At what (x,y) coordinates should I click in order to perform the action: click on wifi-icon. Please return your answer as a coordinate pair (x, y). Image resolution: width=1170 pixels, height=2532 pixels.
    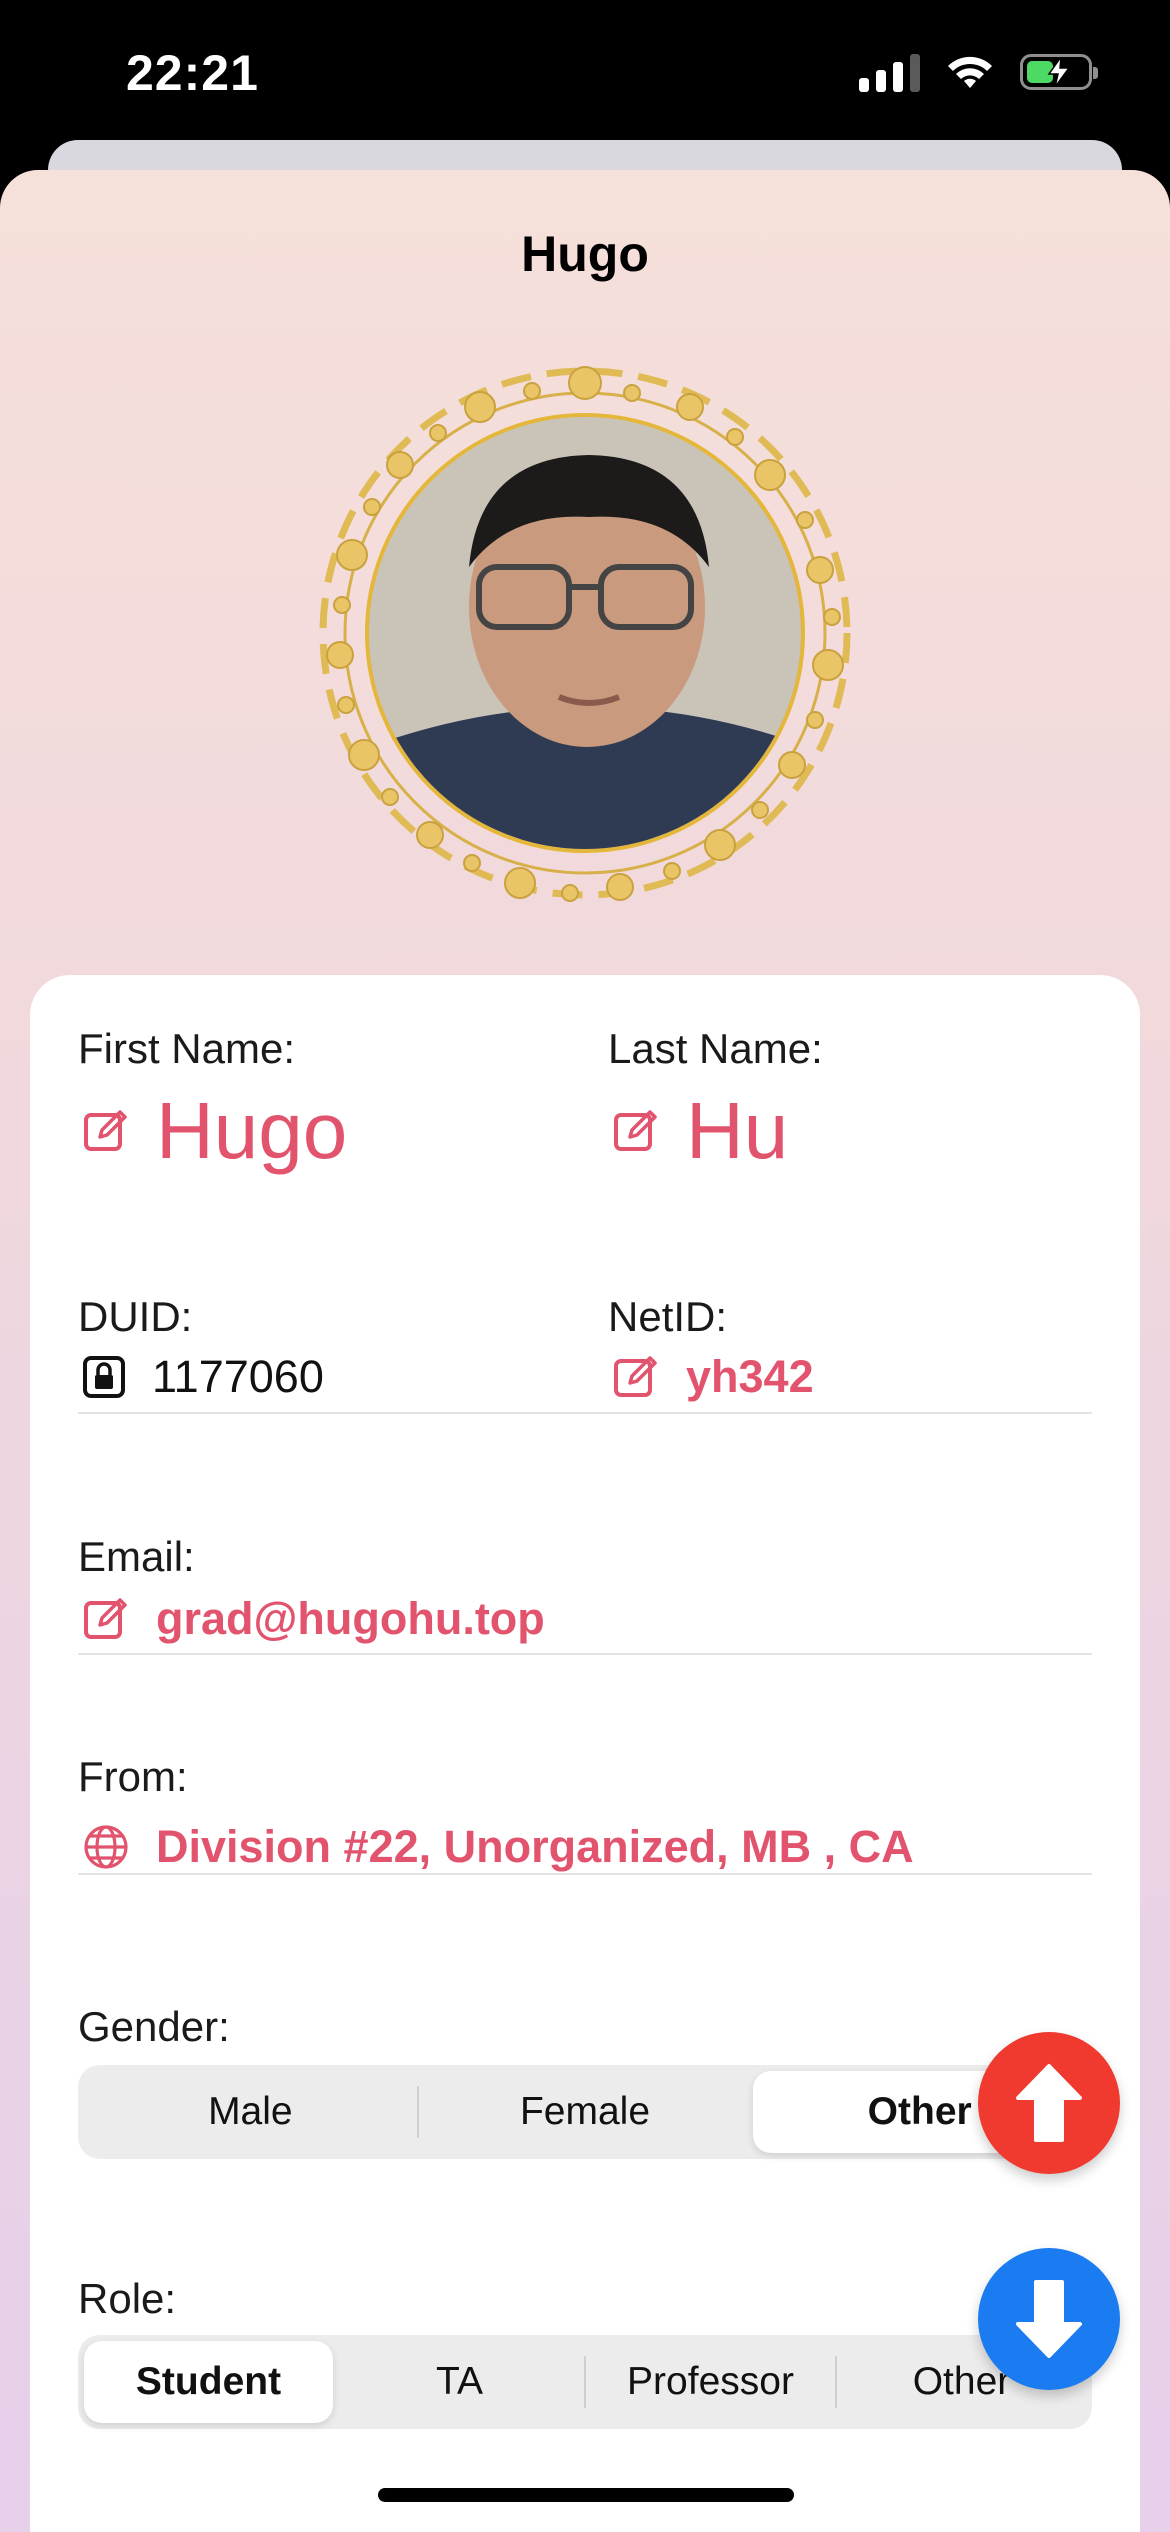
    Looking at the image, I should click on (970, 72).